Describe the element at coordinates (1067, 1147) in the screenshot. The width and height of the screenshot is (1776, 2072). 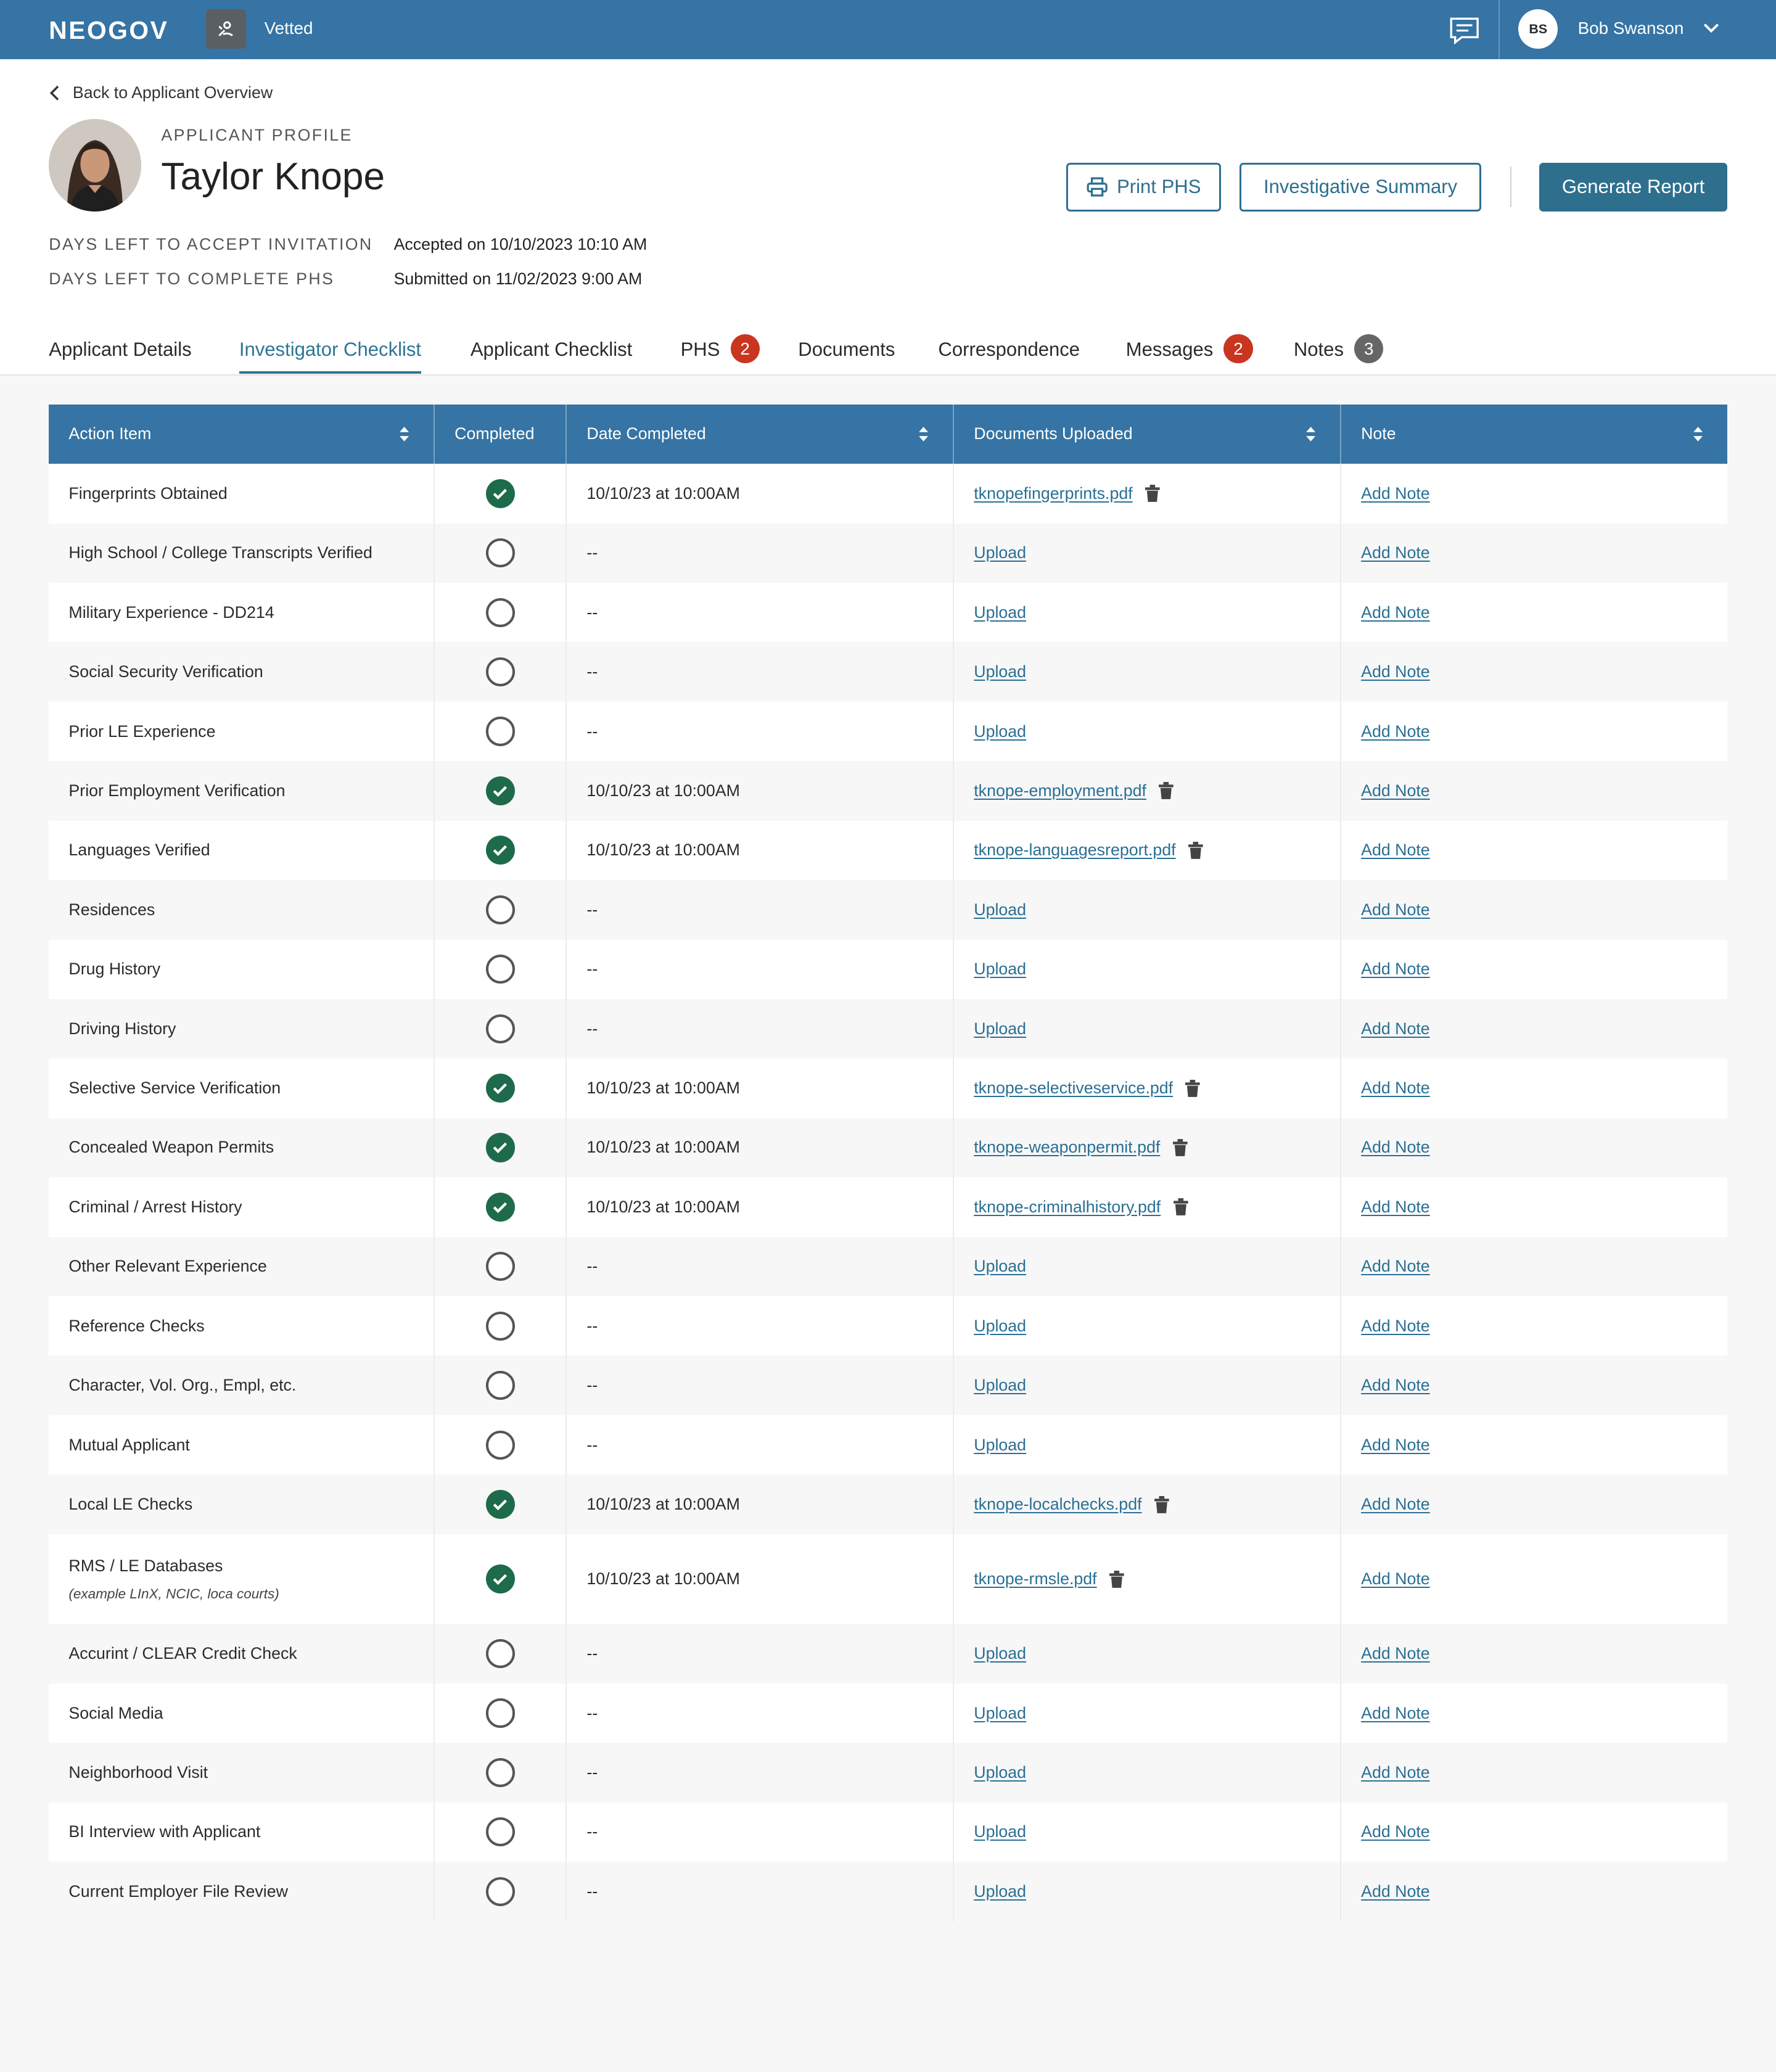
I see `document-link: tknope-weaponpermit.pdf` at that location.